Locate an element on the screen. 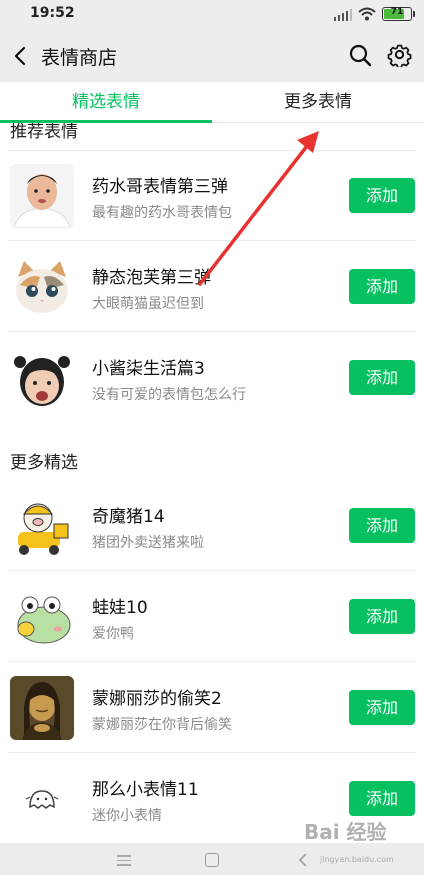 This screenshot has height=875, width=424. gear-icon is located at coordinates (399, 54).